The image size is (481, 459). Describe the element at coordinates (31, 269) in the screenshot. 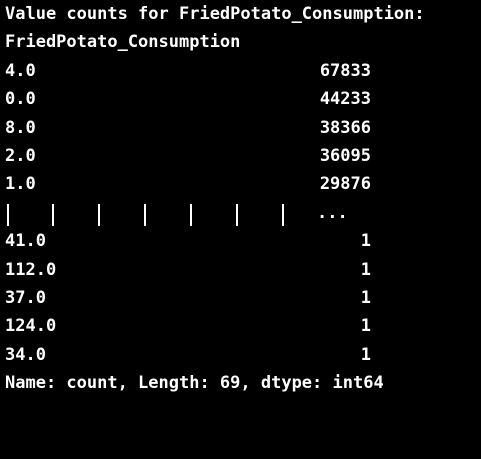

I see `row-value: 112.0` at that location.